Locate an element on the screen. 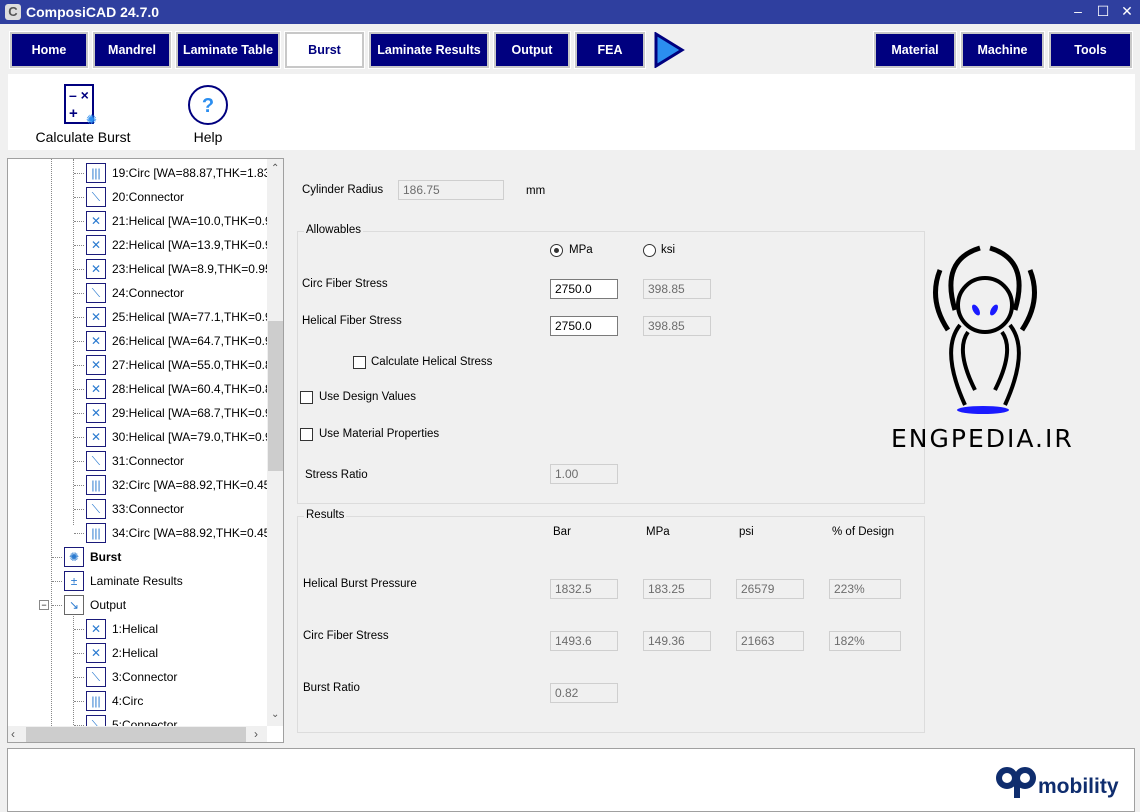 This screenshot has height=812, width=1140. tree-item-label: 29:Helical [WA=68.7,THK=0.9115] is located at coordinates (198, 413).